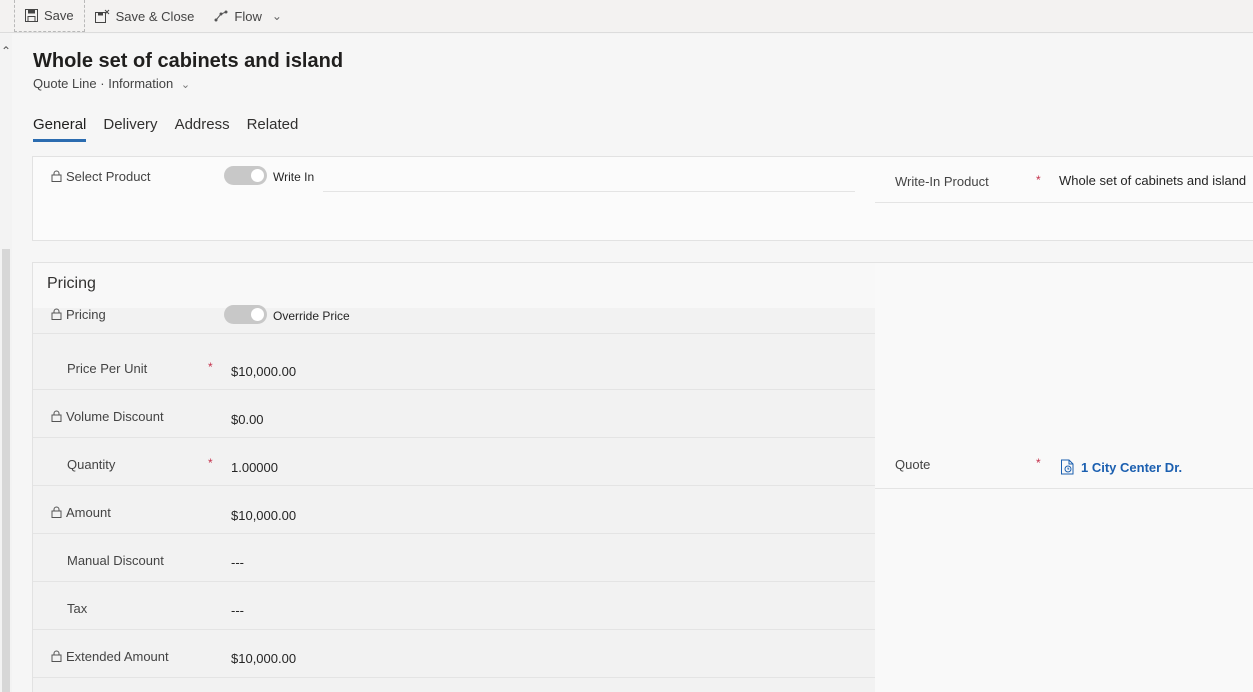  I want to click on toggle-value: Write In, so click(294, 177).